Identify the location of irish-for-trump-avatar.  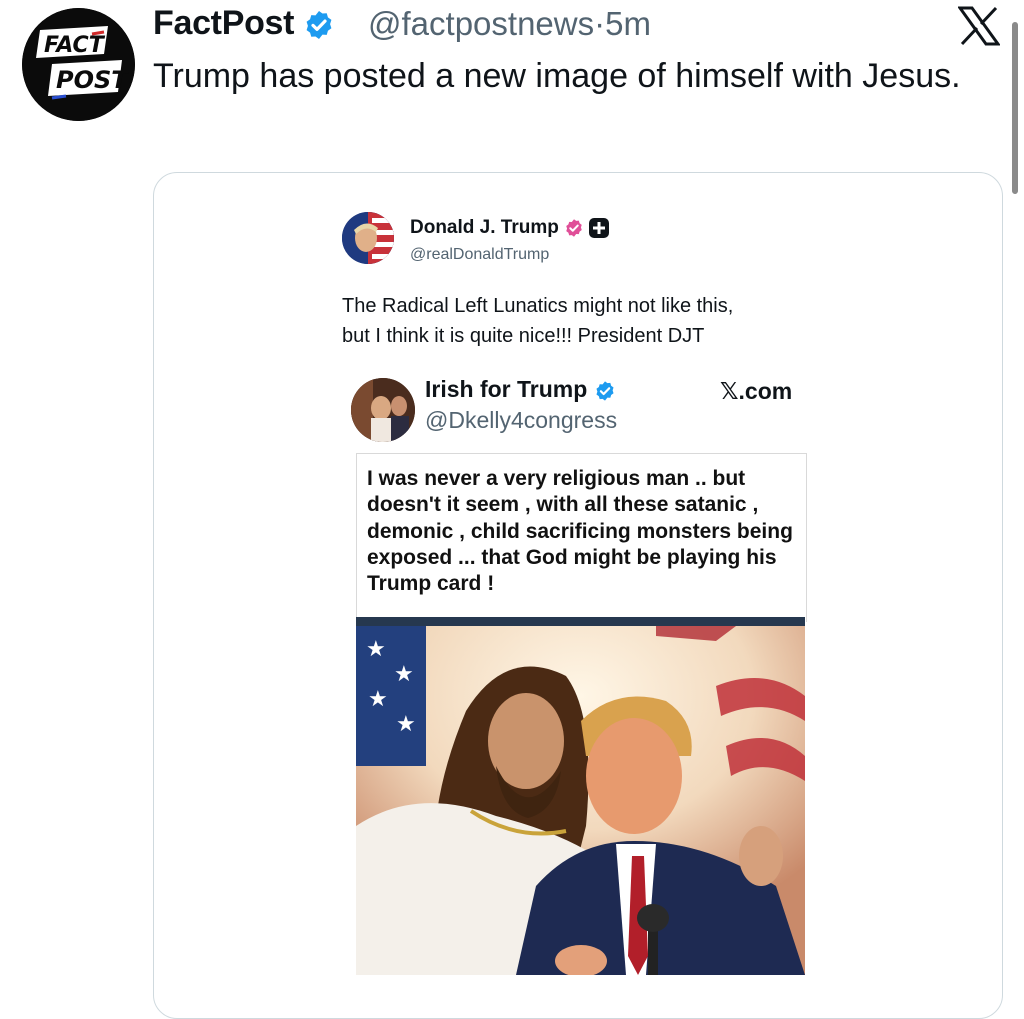
(383, 410).